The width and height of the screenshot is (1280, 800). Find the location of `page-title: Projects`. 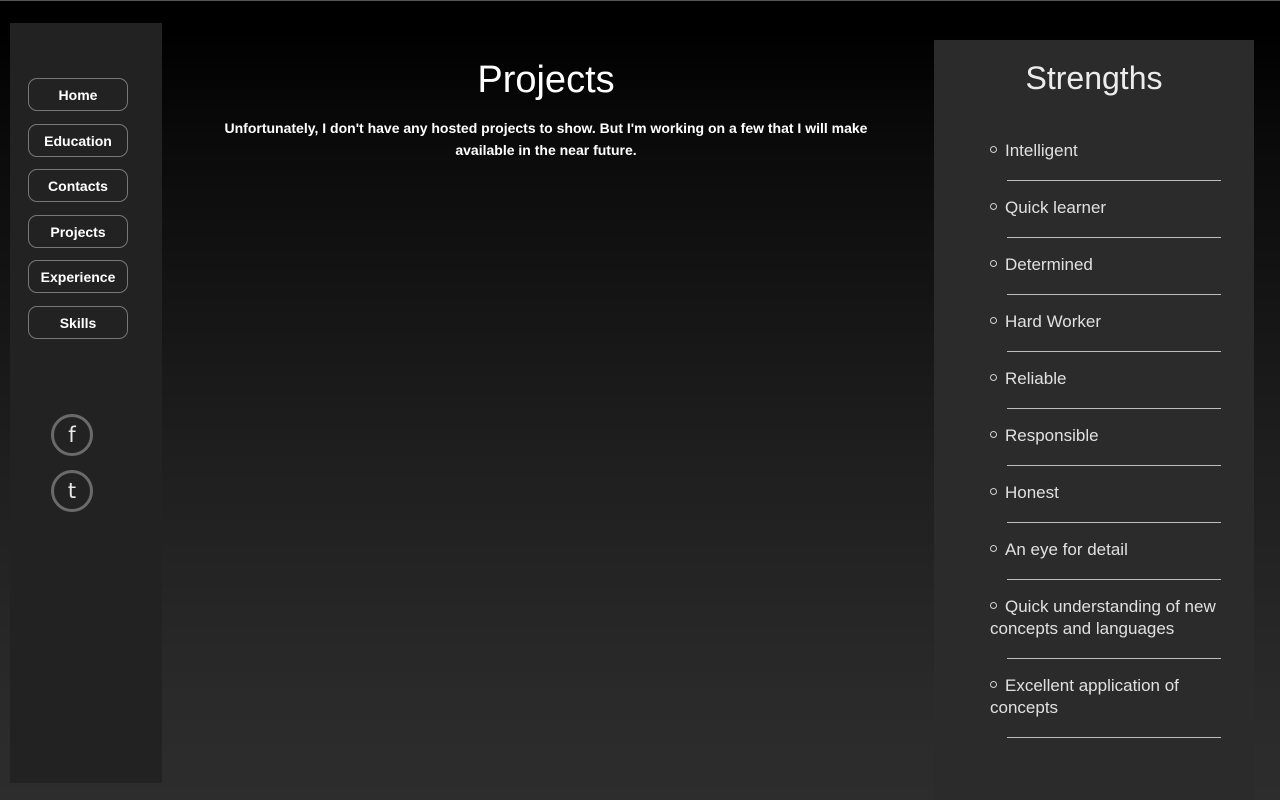

page-title: Projects is located at coordinates (546, 80).